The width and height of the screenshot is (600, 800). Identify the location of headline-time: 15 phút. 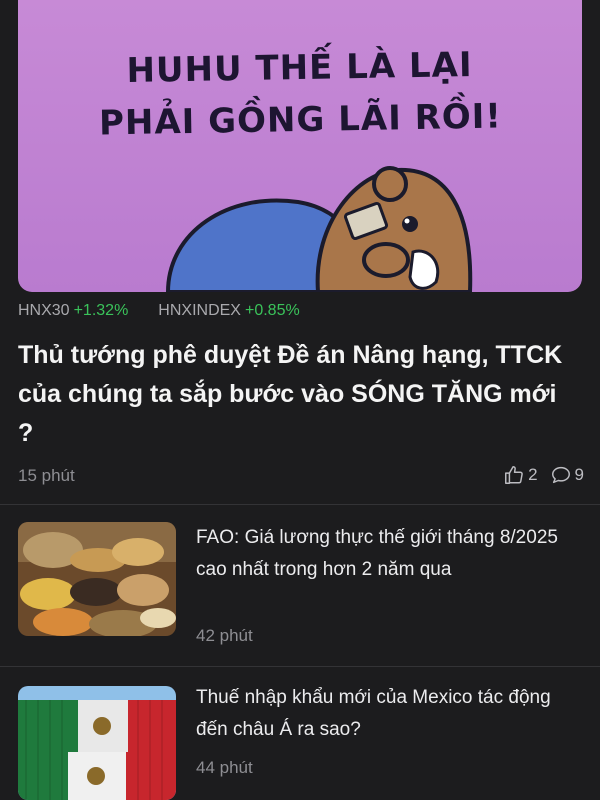
(46, 475).